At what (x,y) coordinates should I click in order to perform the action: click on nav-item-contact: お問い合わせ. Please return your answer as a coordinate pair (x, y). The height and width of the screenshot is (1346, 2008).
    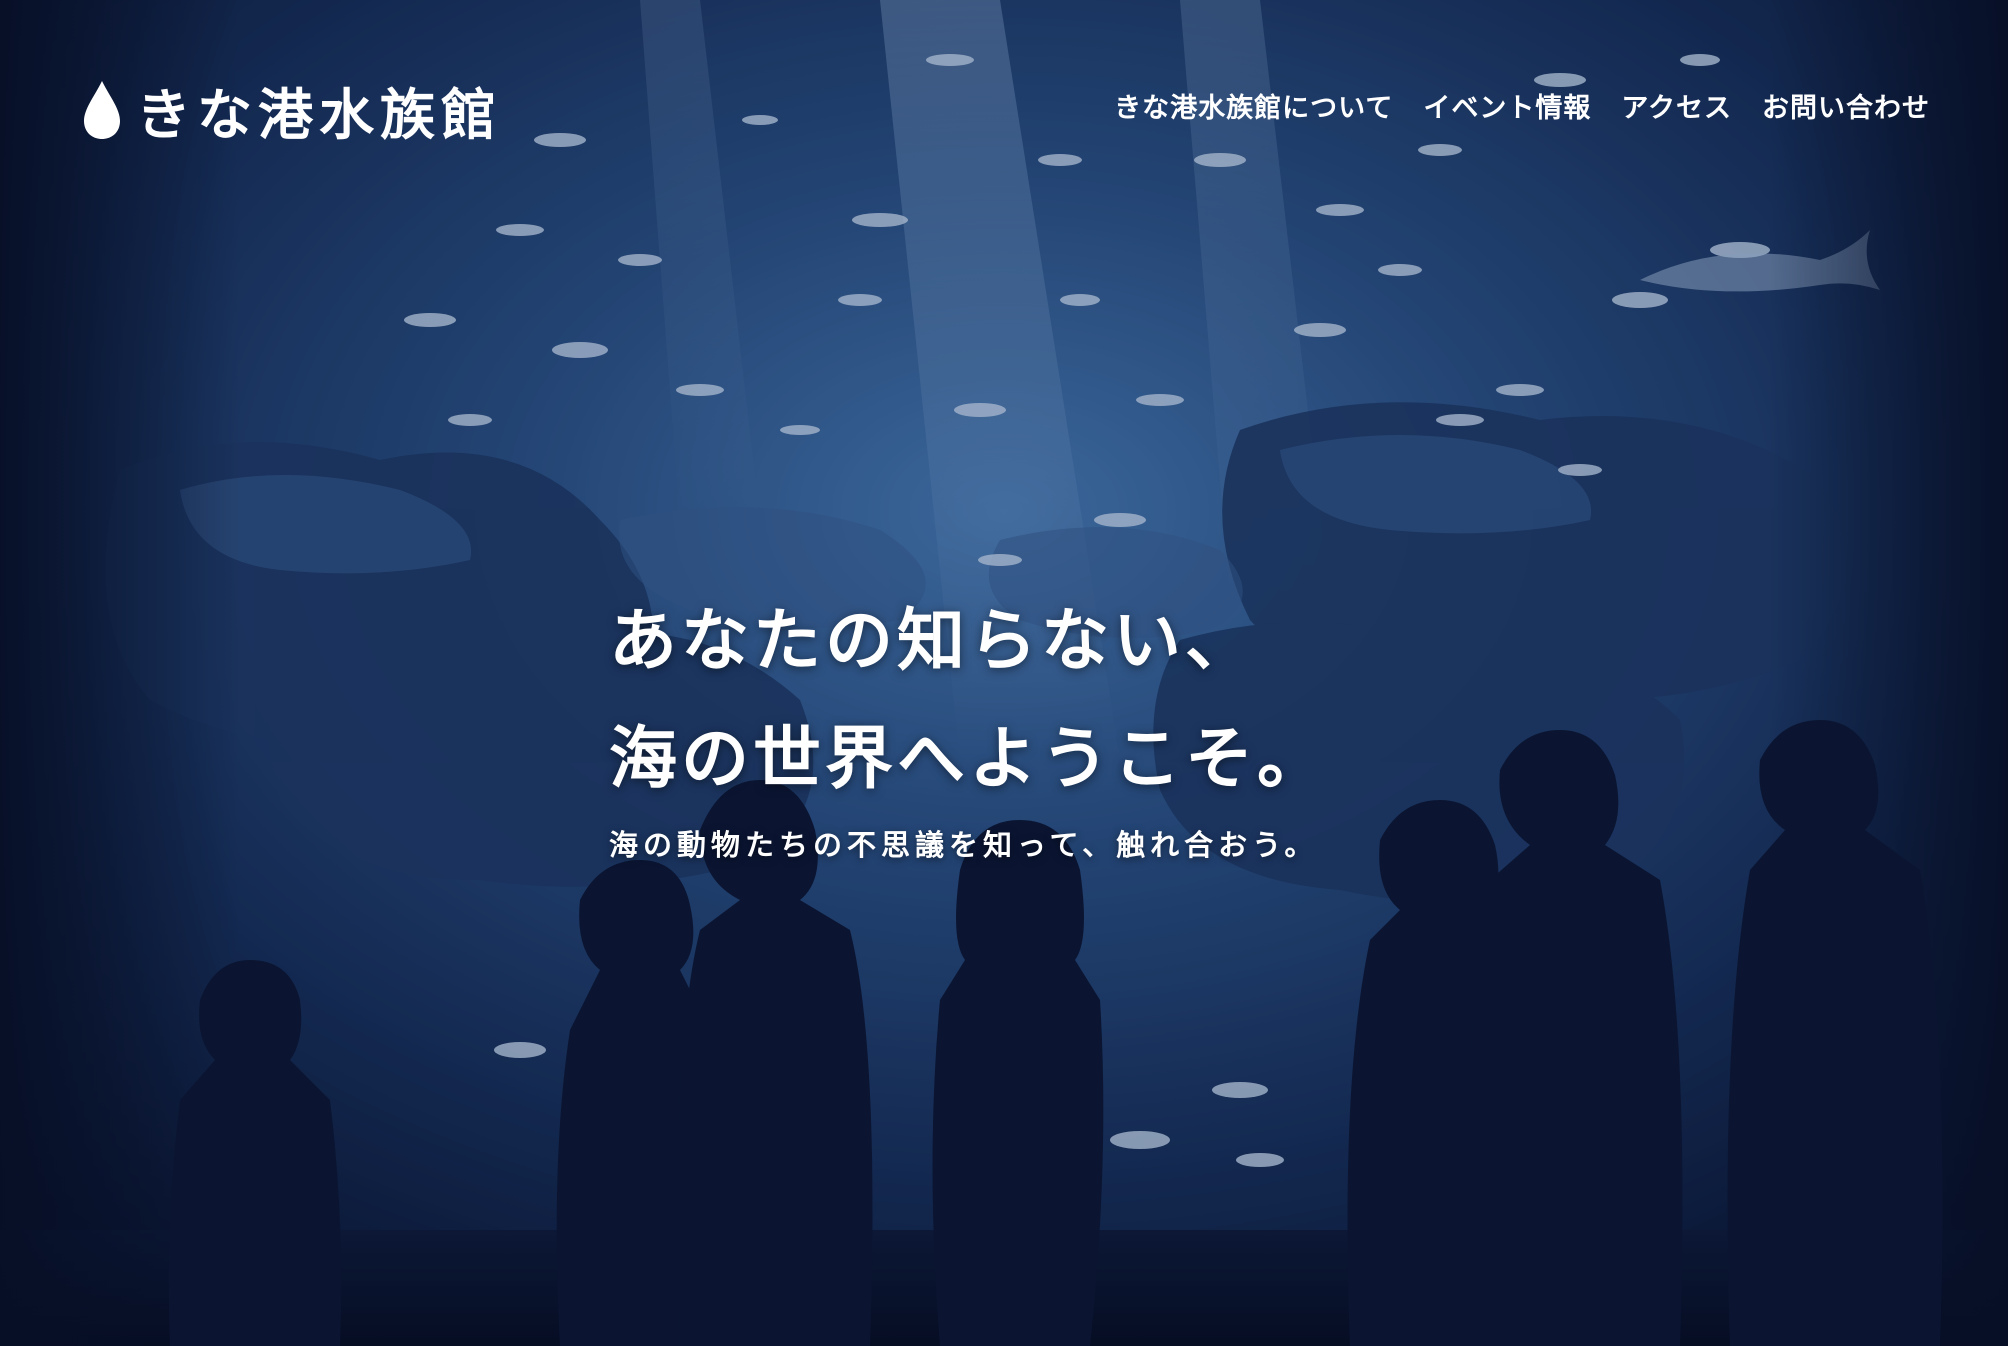
    Looking at the image, I should click on (1846, 105).